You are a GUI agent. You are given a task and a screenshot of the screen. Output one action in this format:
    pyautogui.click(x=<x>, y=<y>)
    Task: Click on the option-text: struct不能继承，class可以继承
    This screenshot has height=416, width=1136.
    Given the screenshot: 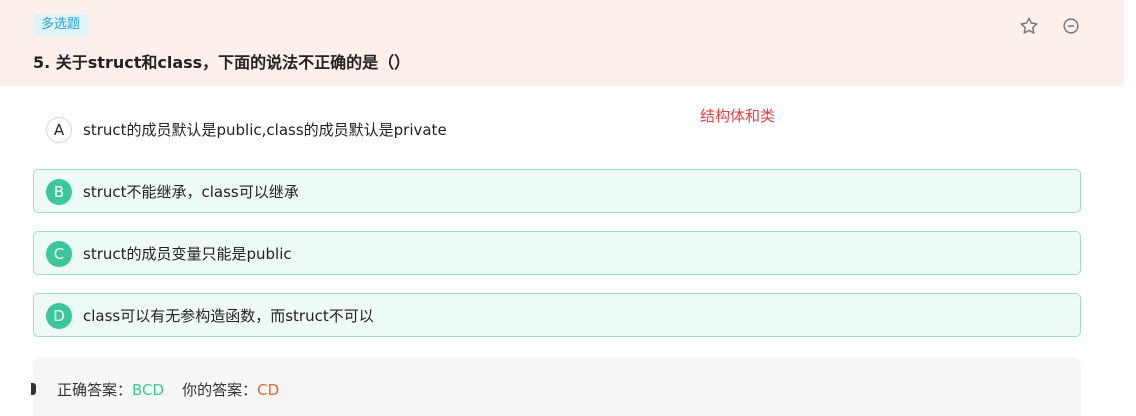 What is the action you would take?
    pyautogui.click(x=191, y=192)
    